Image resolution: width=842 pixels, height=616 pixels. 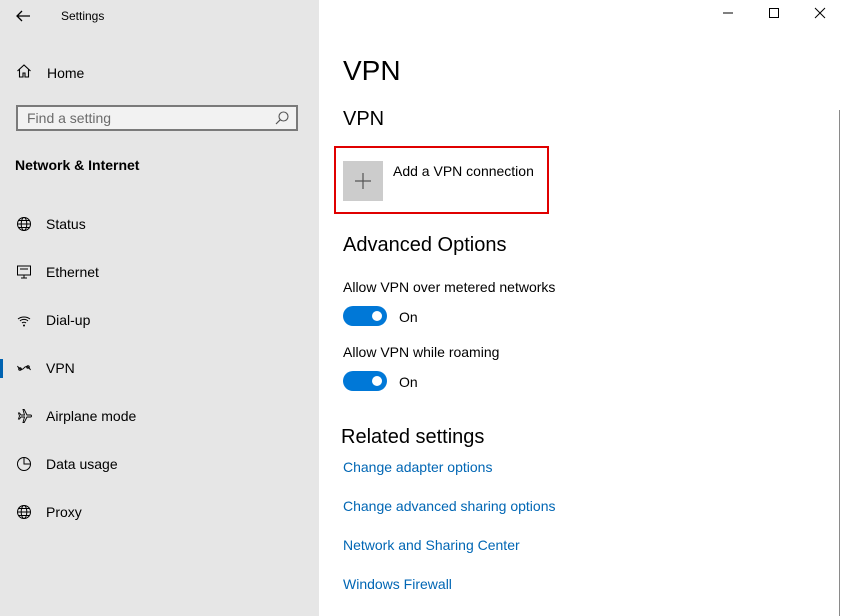 I want to click on close-button, so click(x=819, y=15).